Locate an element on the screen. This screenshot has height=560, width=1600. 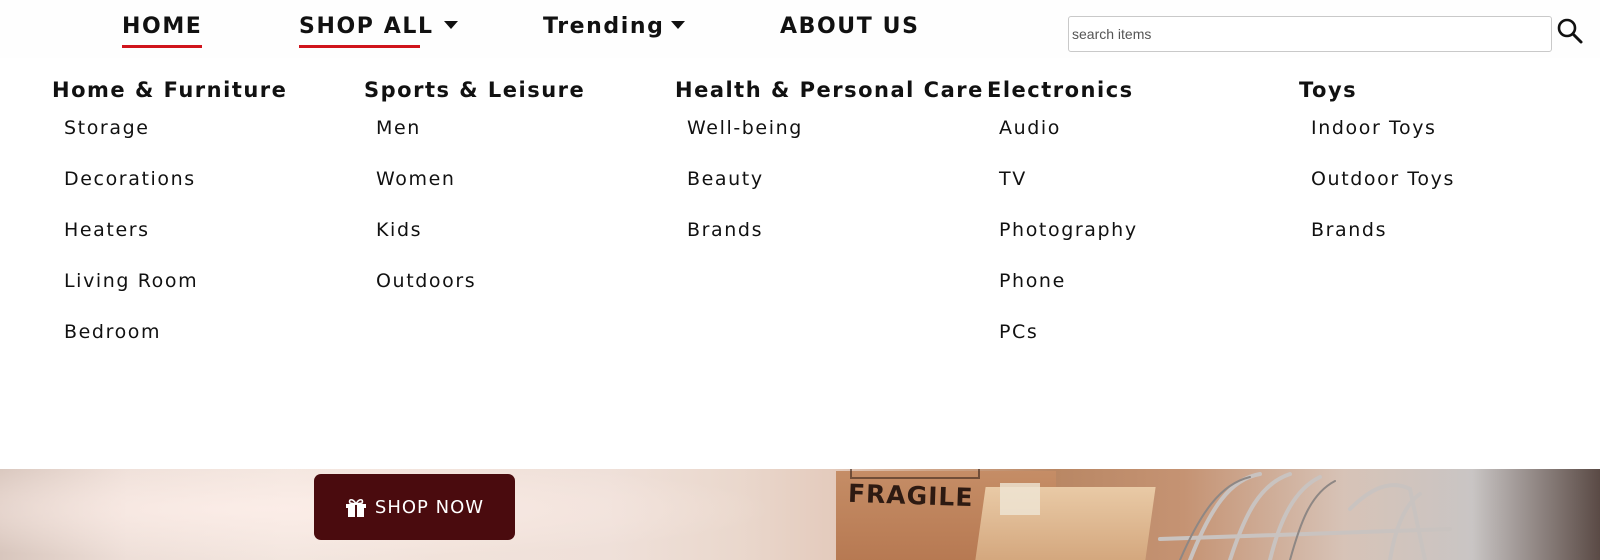
menu-item: Photography is located at coordinates (1143, 243).